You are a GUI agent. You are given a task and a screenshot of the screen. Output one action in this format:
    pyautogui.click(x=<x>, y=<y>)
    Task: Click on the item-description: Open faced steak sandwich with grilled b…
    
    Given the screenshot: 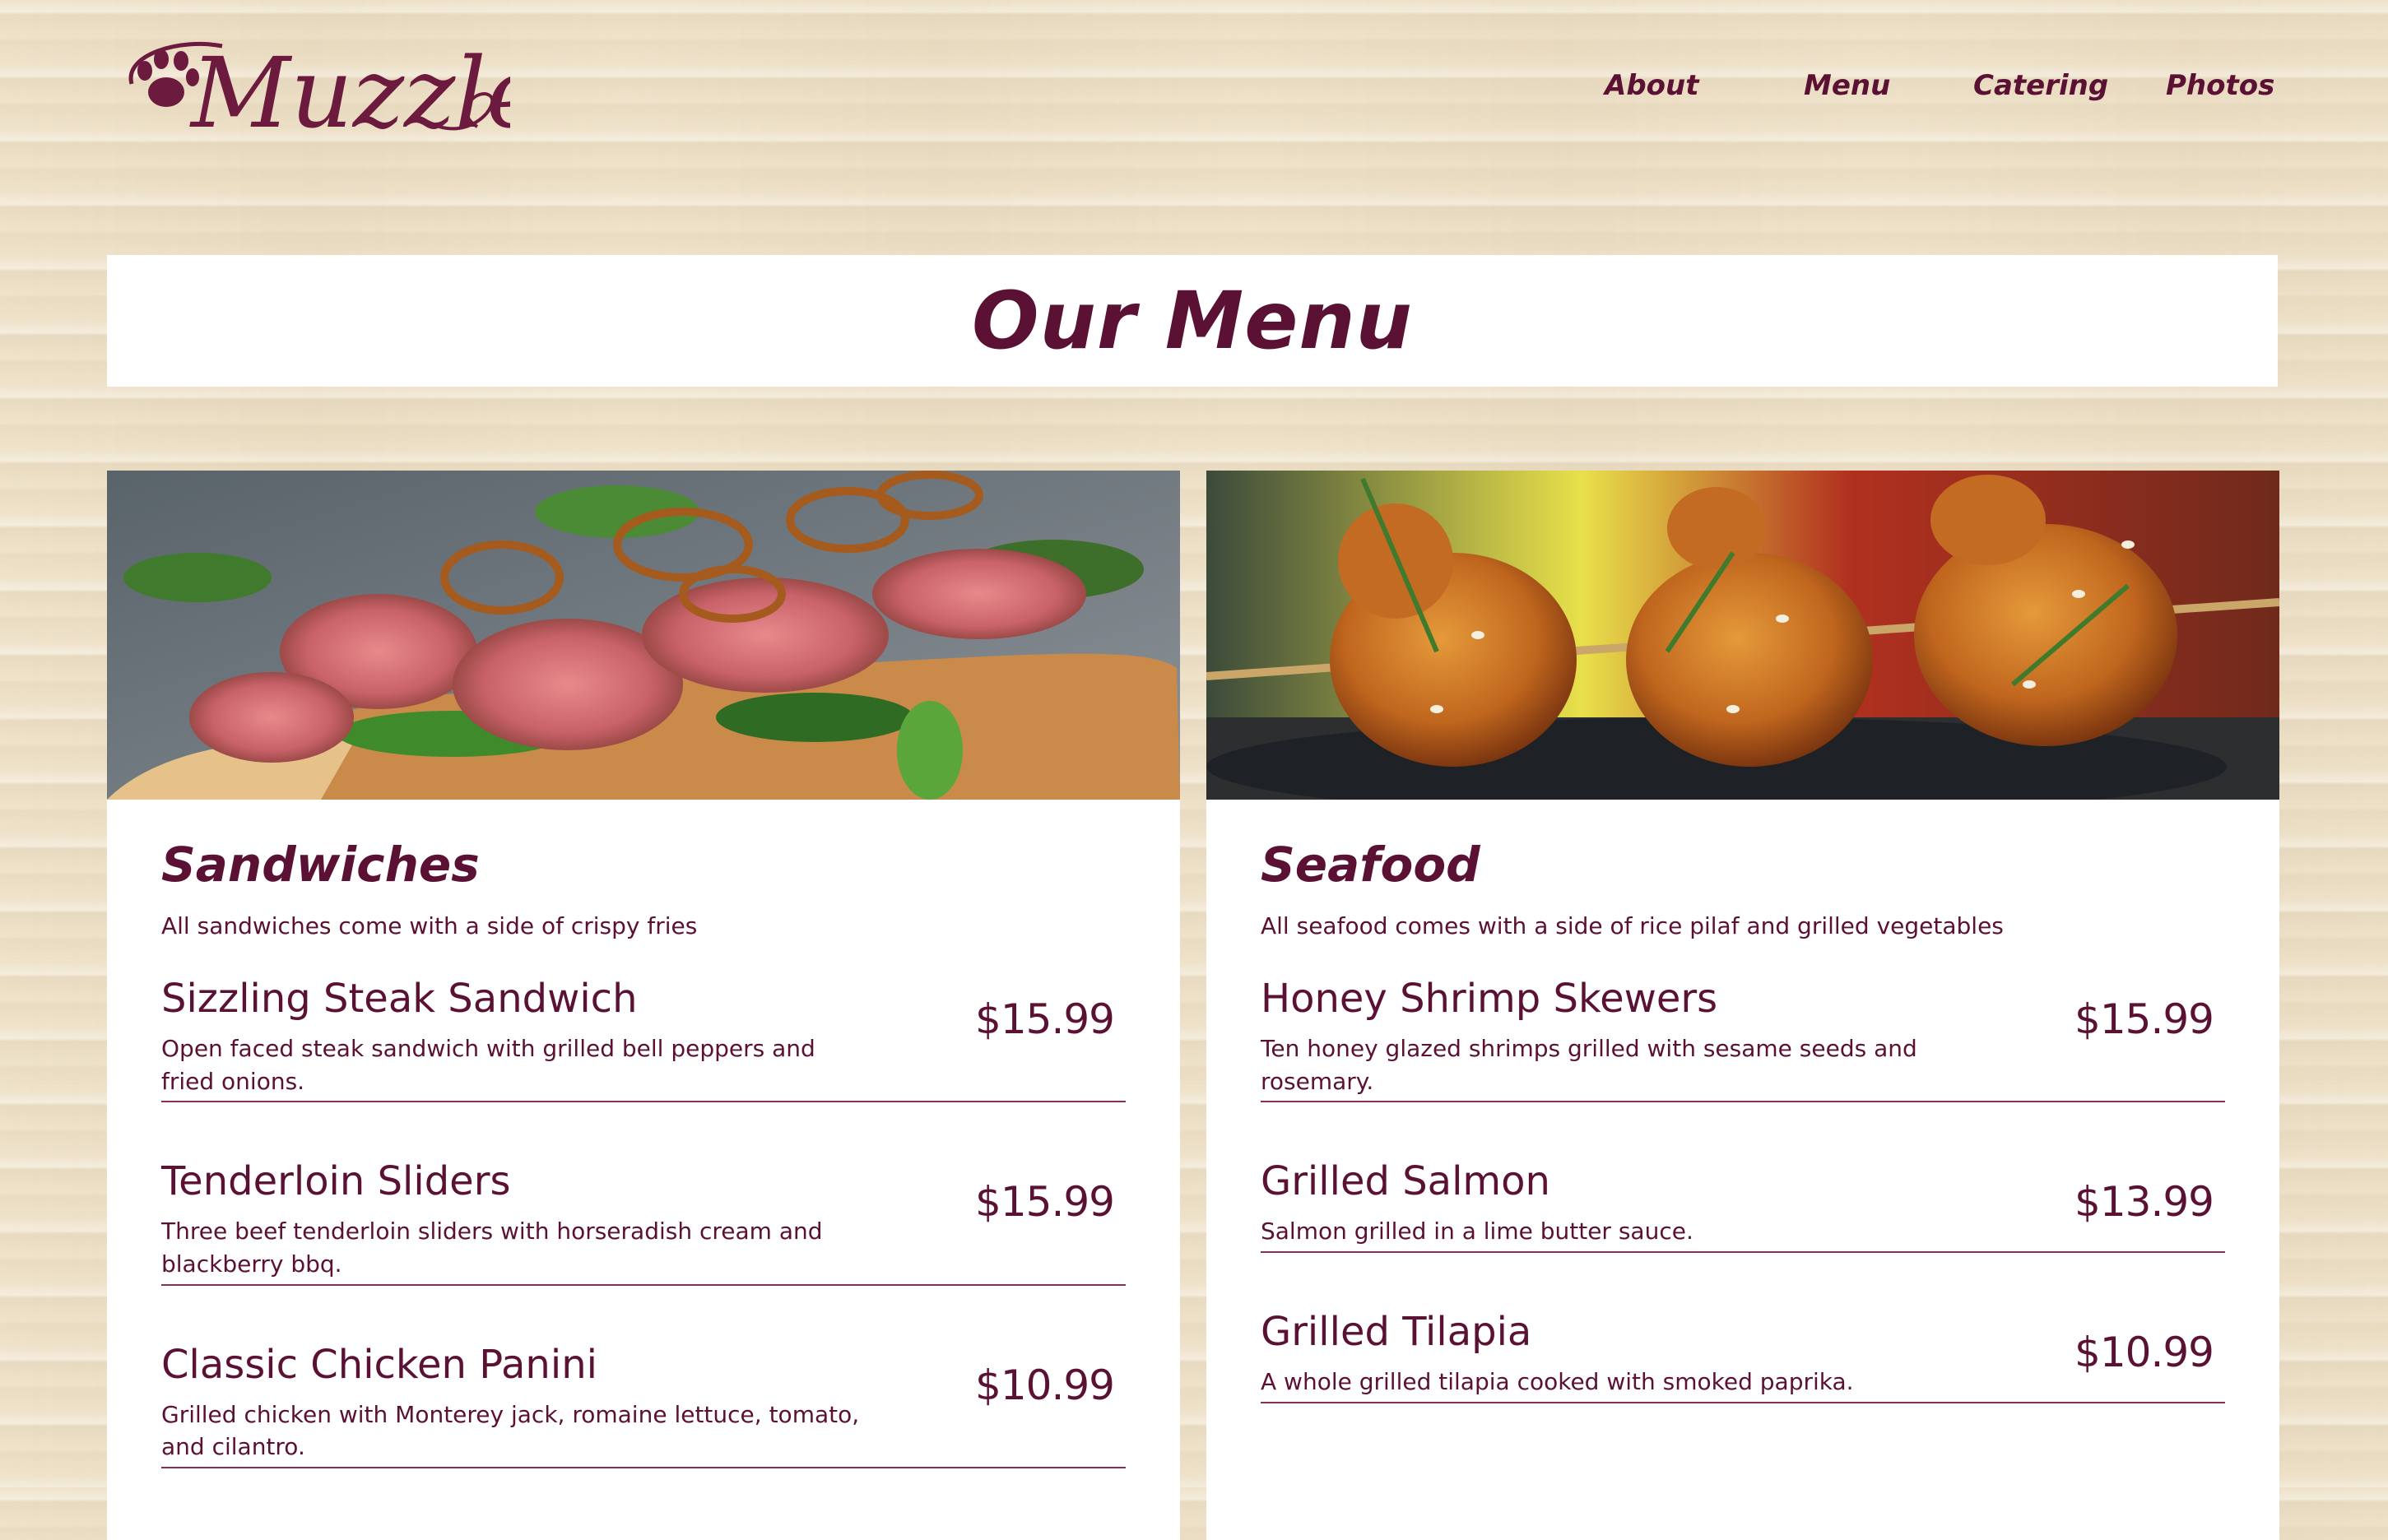 What is the action you would take?
    pyautogui.click(x=488, y=1064)
    